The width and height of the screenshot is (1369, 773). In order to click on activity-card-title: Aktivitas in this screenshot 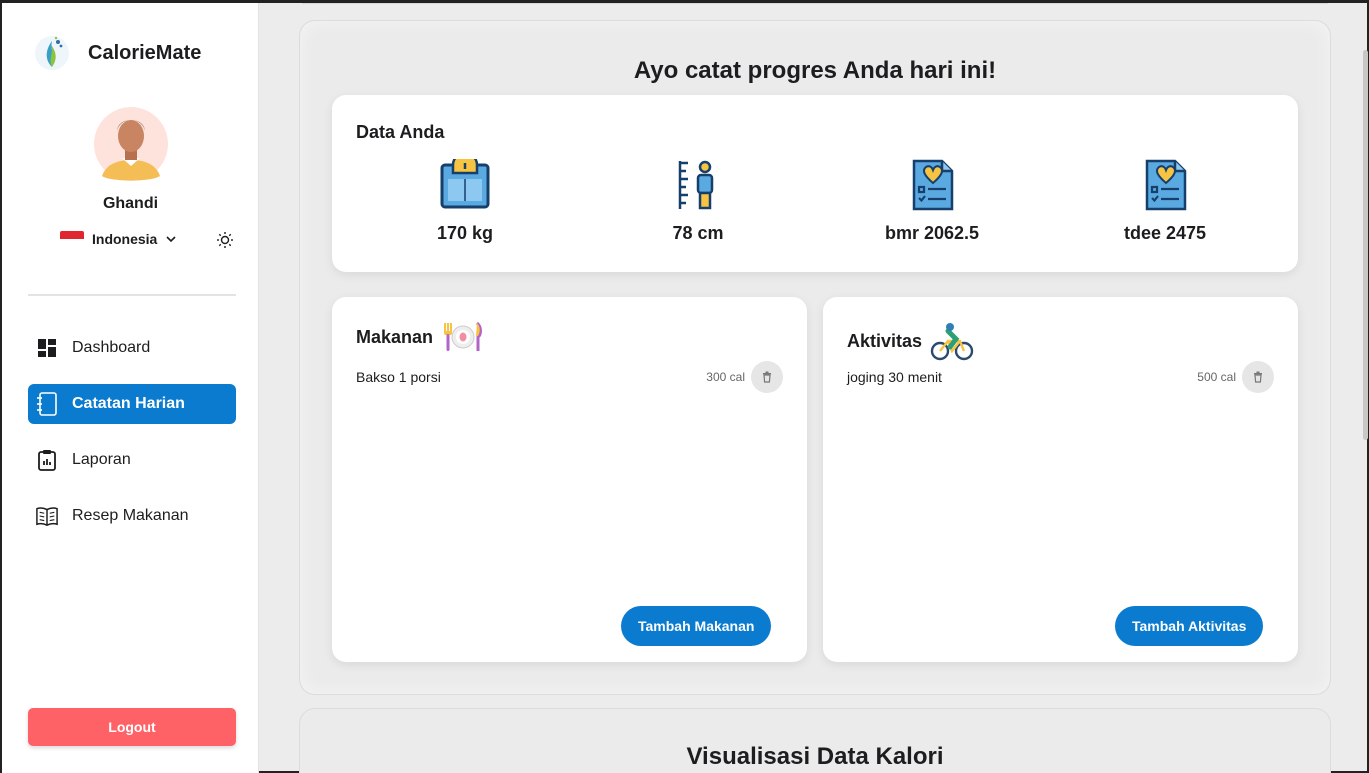, I will do `click(910, 341)`.